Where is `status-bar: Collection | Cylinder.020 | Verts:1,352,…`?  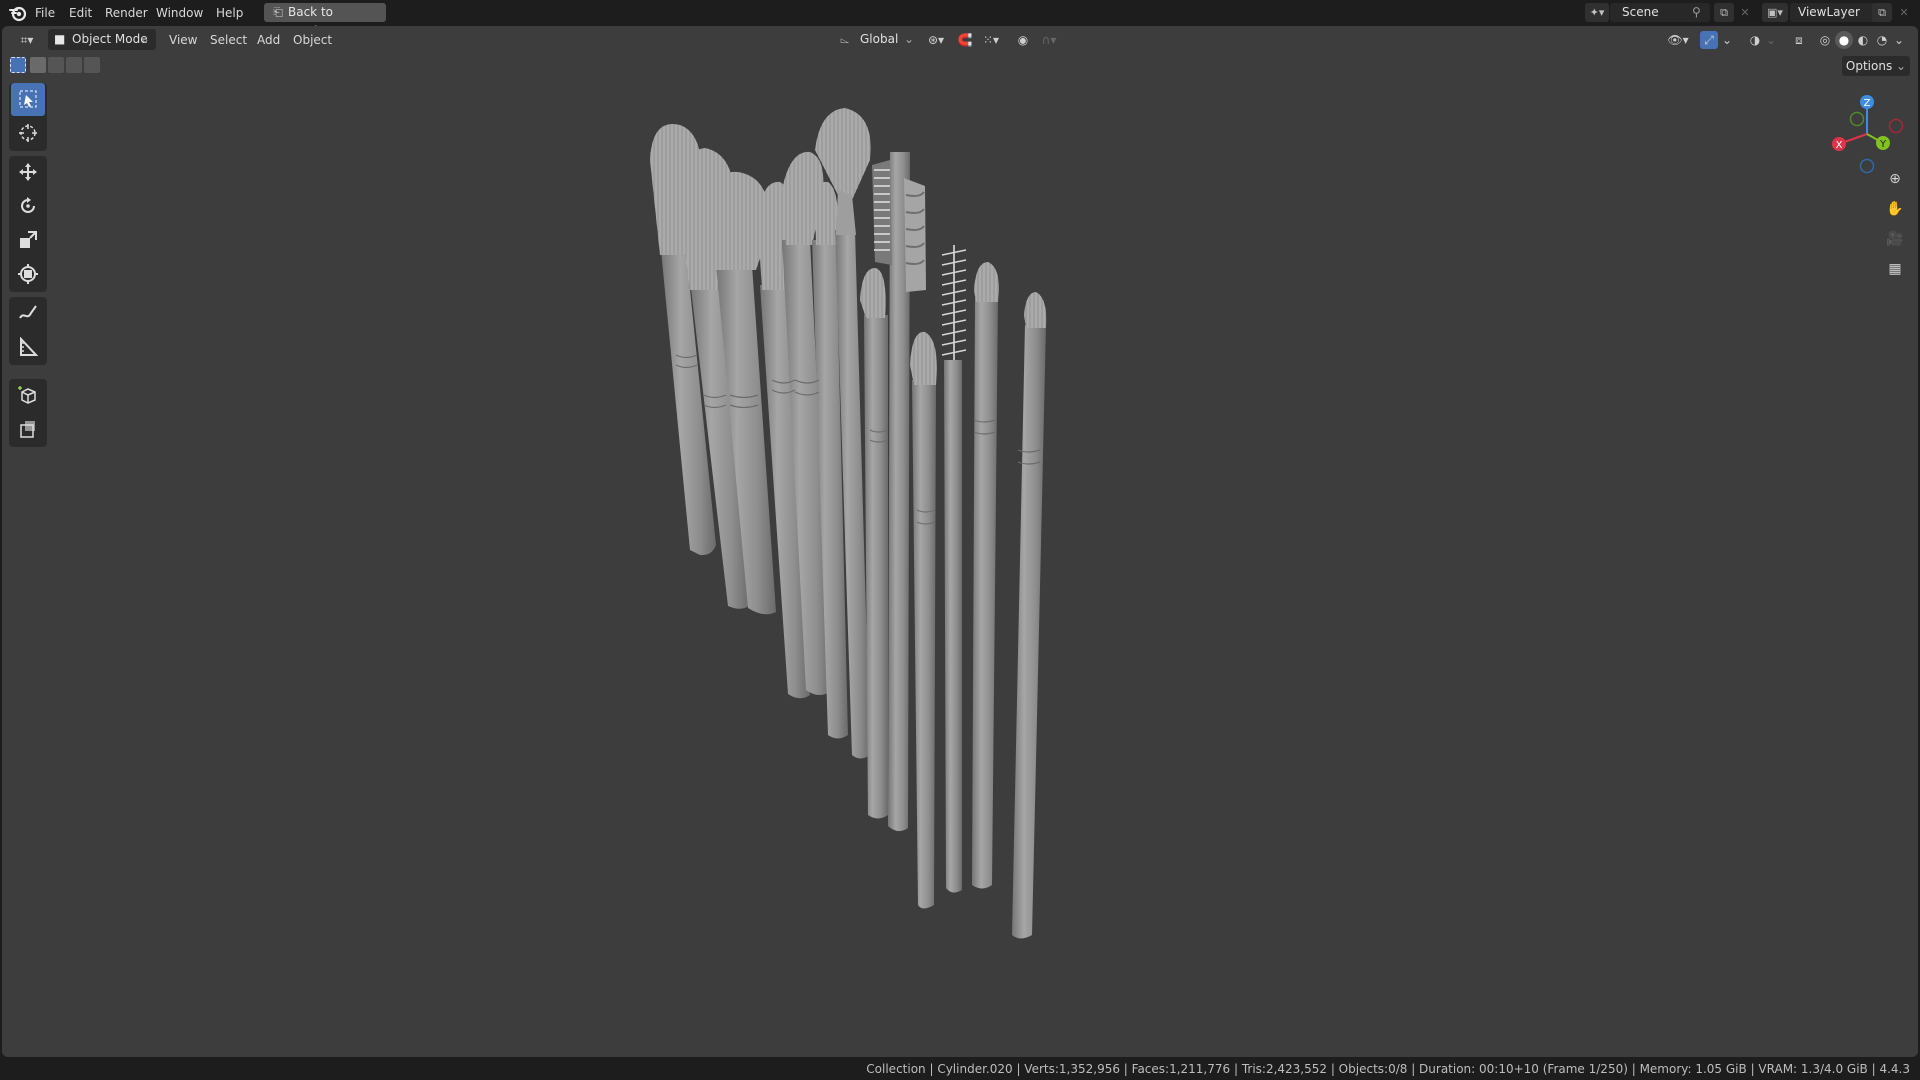
status-bar: Collection | Cylinder.020 | Verts:1,352,… is located at coordinates (960, 1069).